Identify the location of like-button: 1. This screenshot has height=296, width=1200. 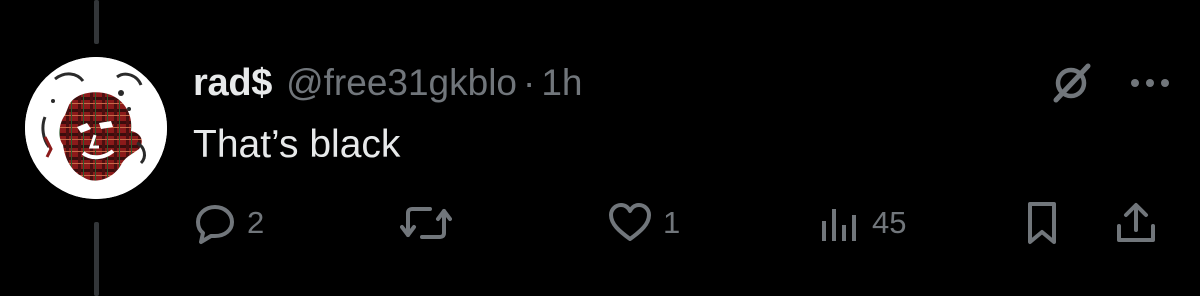
(643, 223).